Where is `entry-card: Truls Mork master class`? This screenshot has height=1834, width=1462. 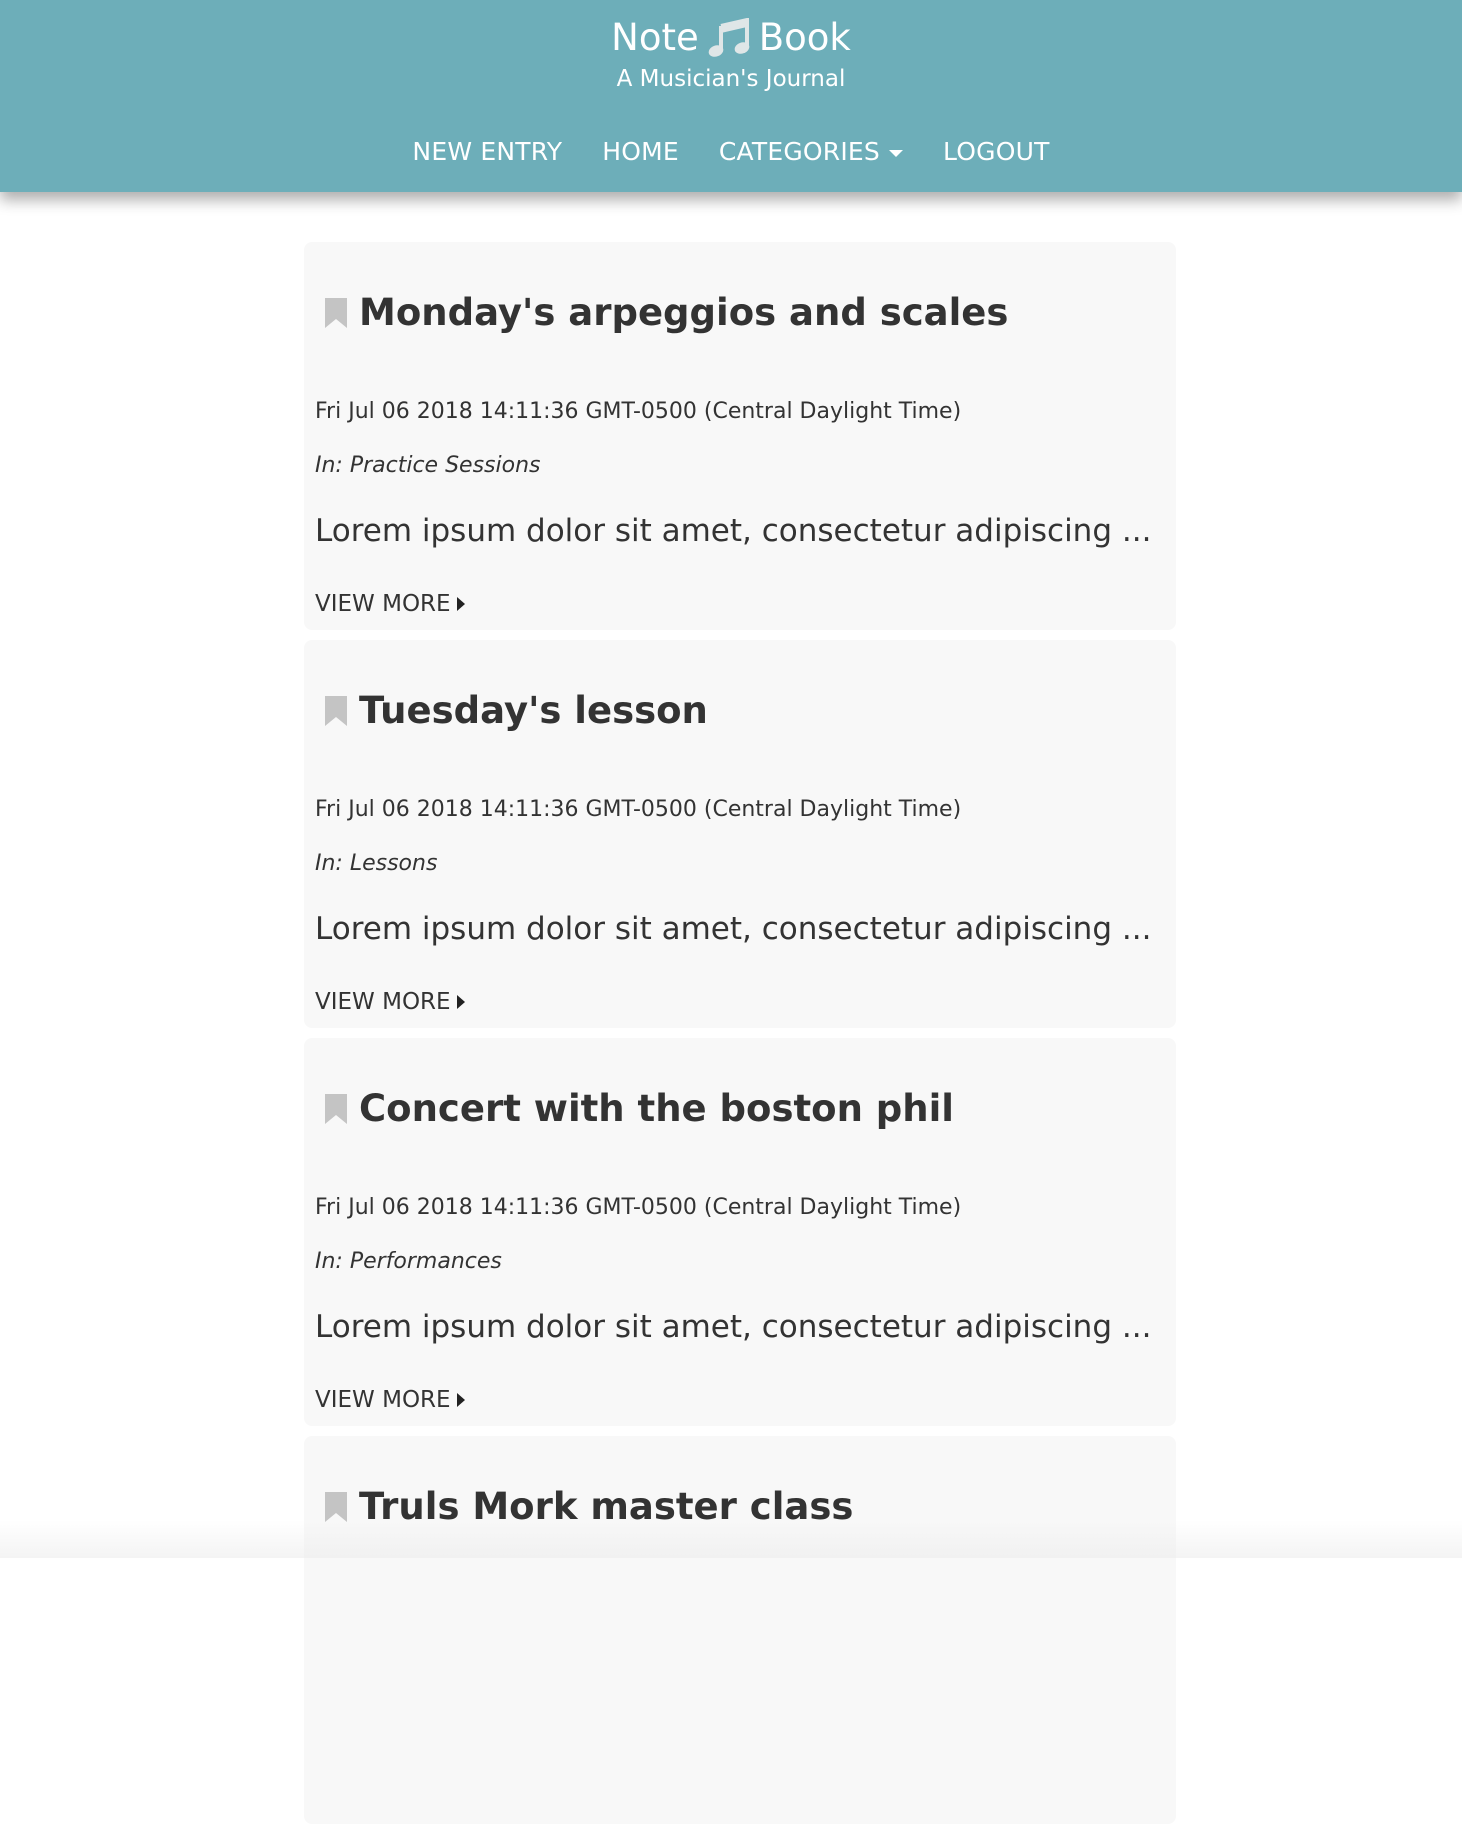
entry-card: Truls Mork master class is located at coordinates (740, 1630).